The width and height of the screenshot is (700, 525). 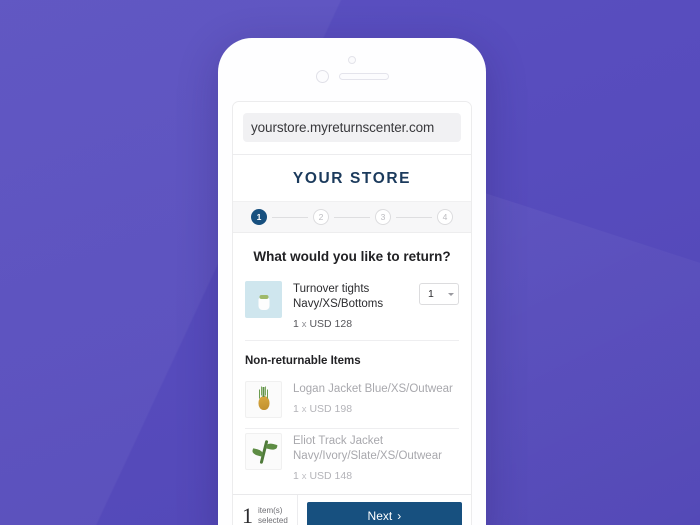 What do you see at coordinates (383, 217) in the screenshot?
I see `step-3: 3` at bounding box center [383, 217].